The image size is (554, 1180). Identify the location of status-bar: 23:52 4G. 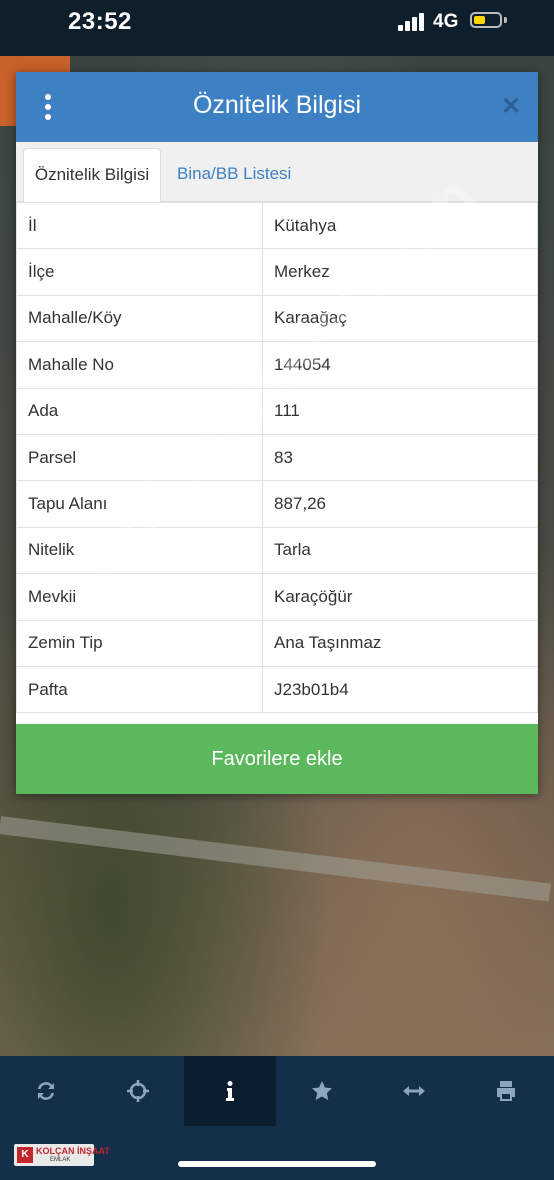
(277, 28).